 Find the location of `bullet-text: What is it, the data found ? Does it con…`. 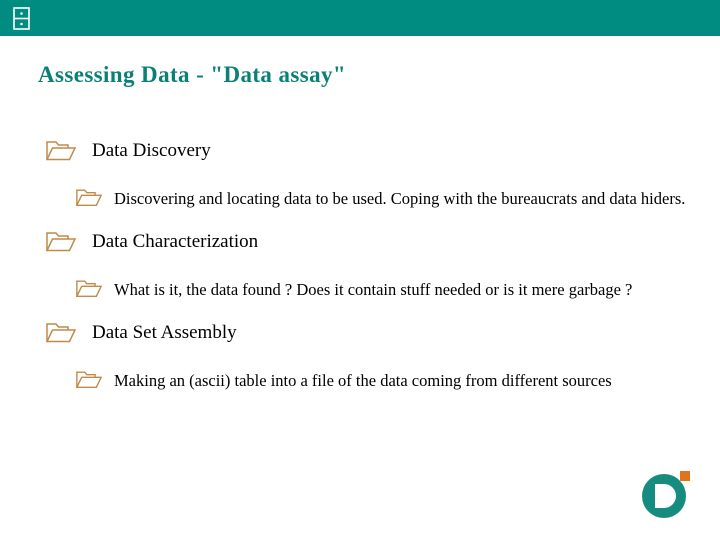

bullet-text: What is it, the data found ? Does it con… is located at coordinates (373, 289).